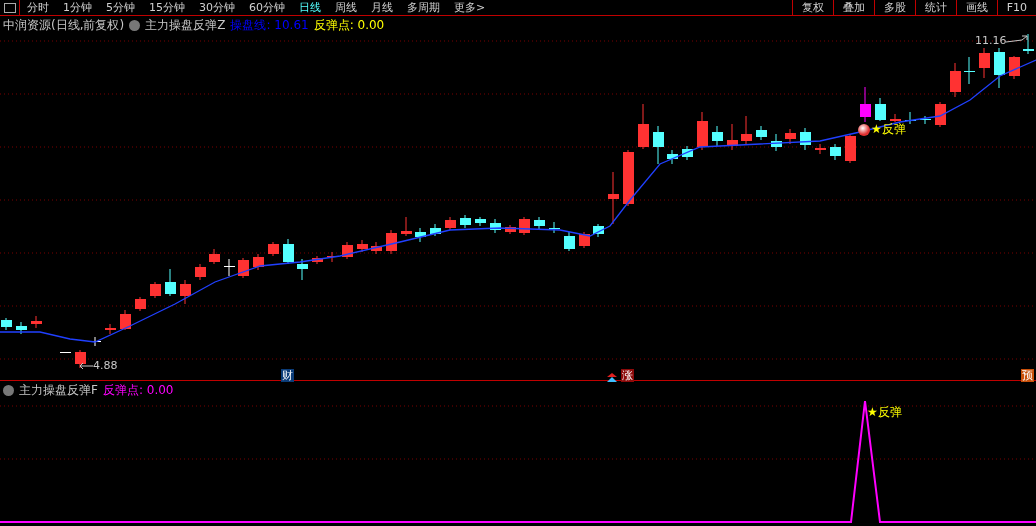  What do you see at coordinates (217, 7) in the screenshot?
I see `period-tab: 30分钟` at bounding box center [217, 7].